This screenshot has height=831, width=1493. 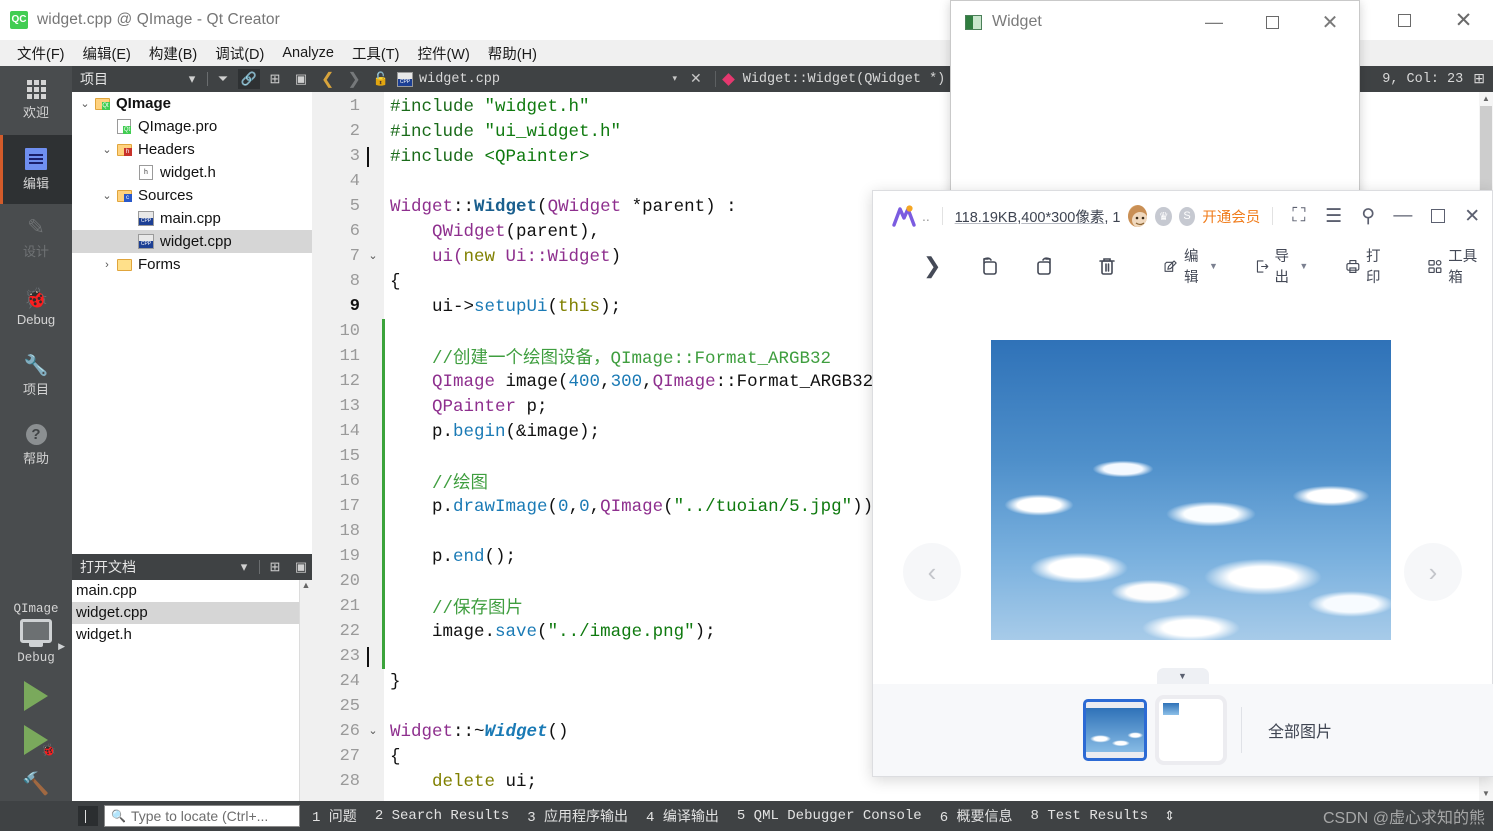 What do you see at coordinates (1107, 266) in the screenshot?
I see `delete-button` at bounding box center [1107, 266].